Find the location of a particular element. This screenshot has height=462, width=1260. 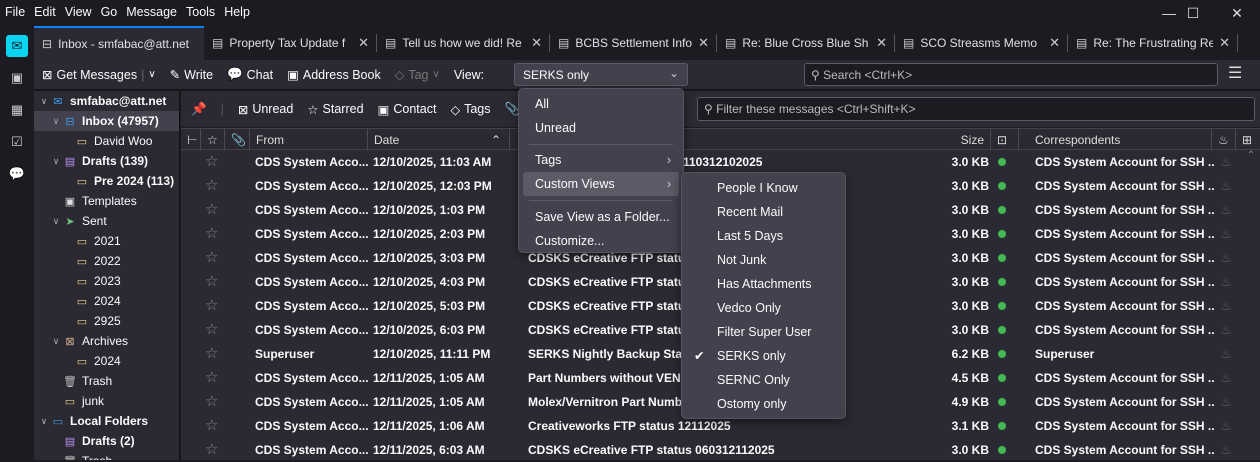

tab-5: ▤ SCO Streasms Memo ✕ is located at coordinates (981, 43).